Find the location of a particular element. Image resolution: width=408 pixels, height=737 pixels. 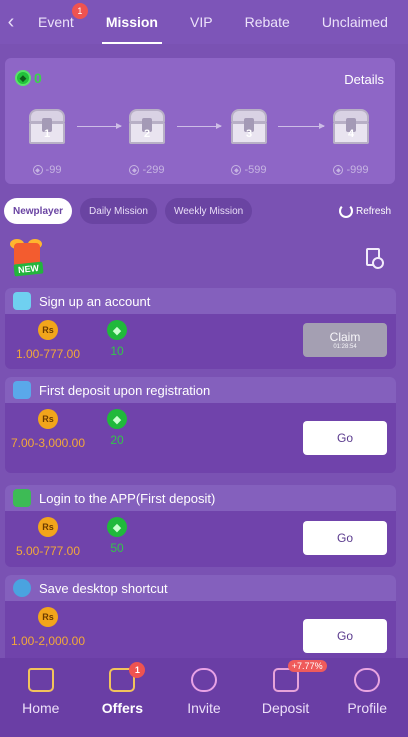

claim-button: Claim 01:28:54 is located at coordinates (345, 340).